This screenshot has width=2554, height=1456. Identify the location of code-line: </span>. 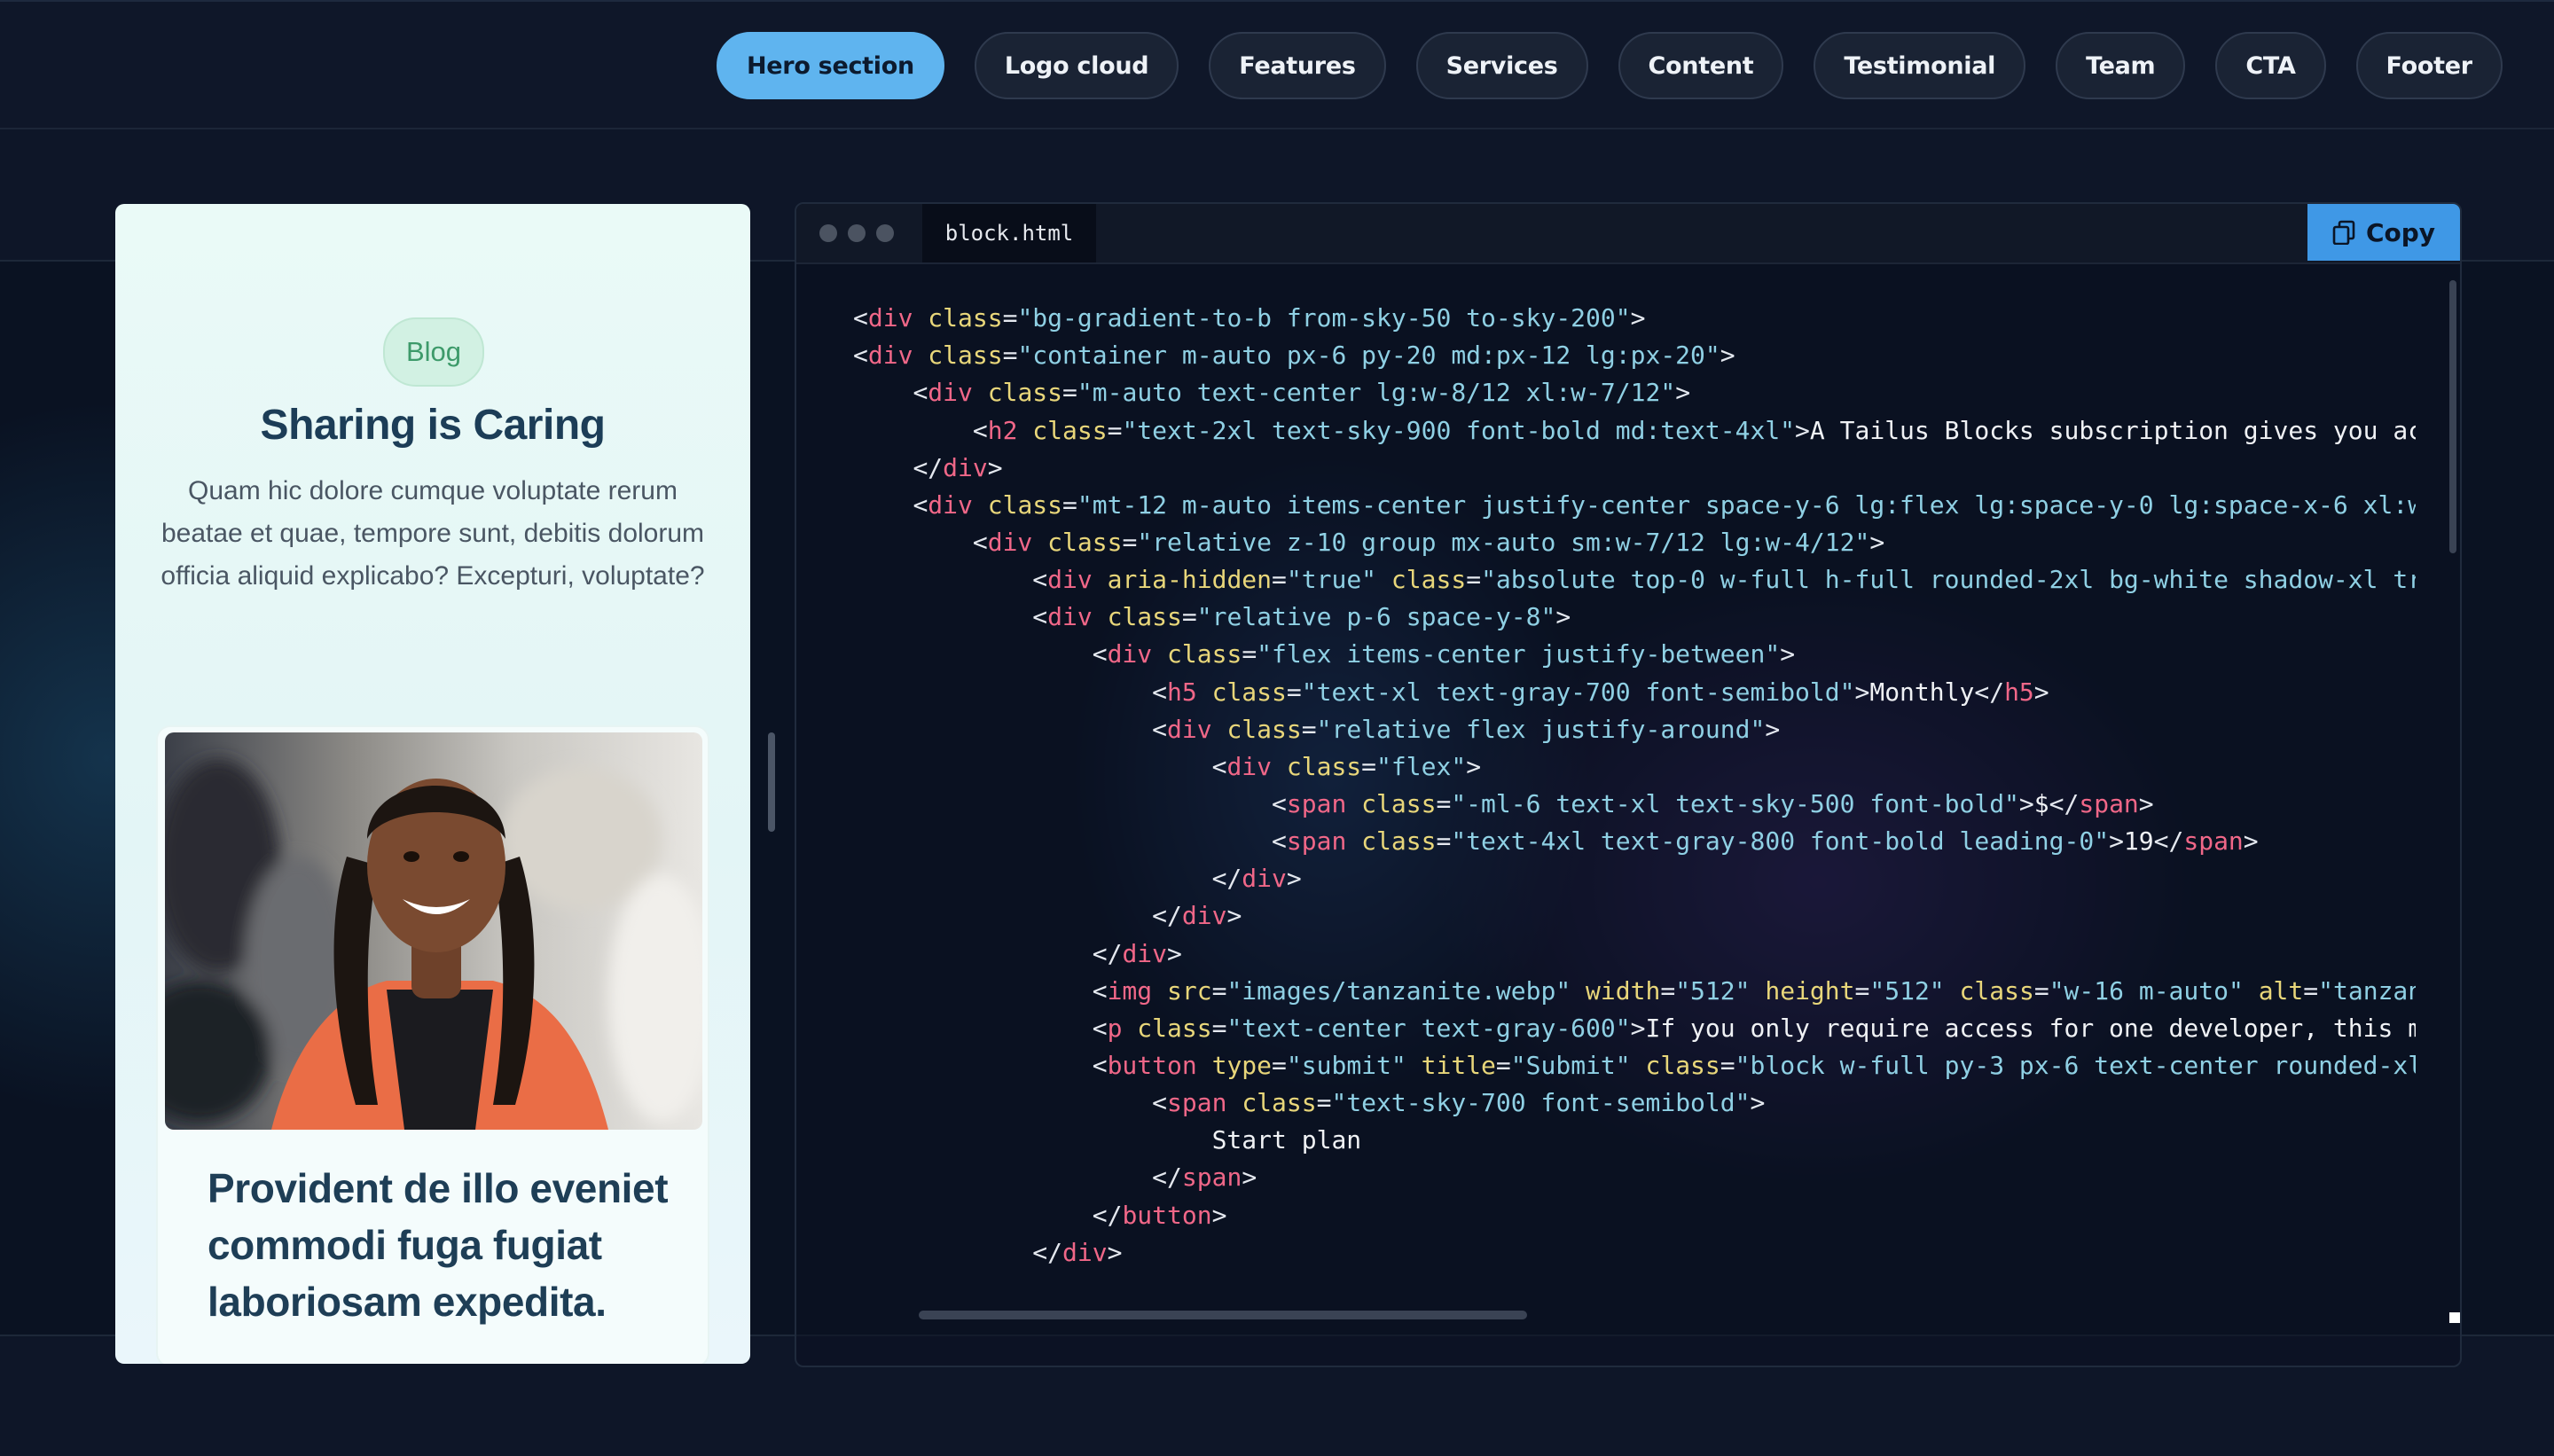
(1204, 1177).